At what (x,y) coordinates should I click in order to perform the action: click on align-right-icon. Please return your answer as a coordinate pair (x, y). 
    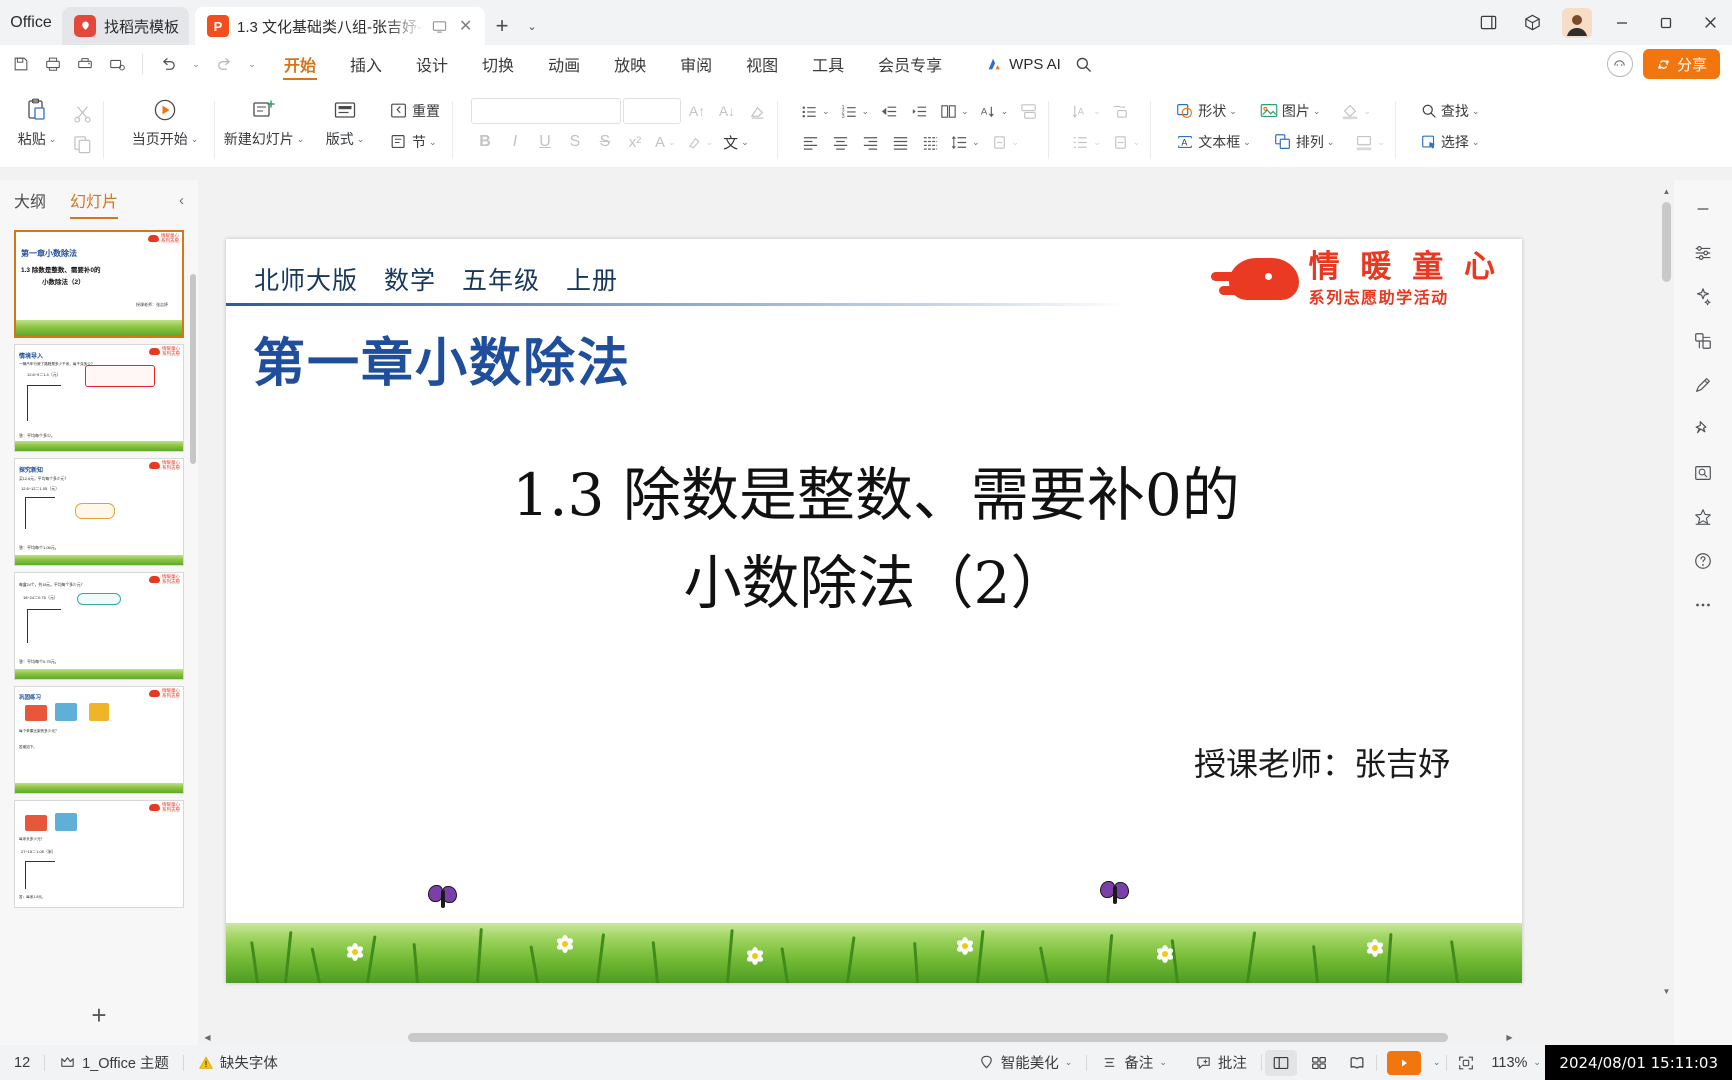
    Looking at the image, I should click on (870, 142).